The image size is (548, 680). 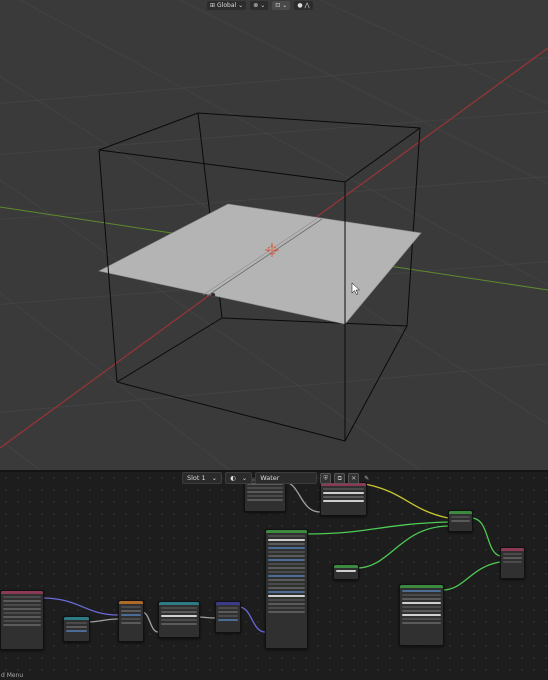 What do you see at coordinates (12, 675) in the screenshot?
I see `status-bar: d Menu` at bounding box center [12, 675].